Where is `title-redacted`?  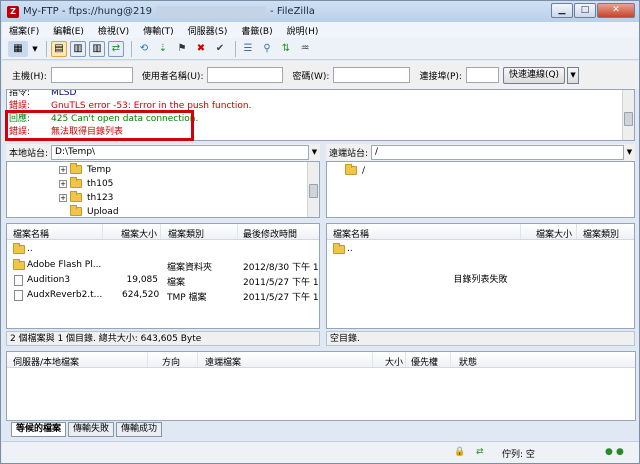 title-redacted is located at coordinates (211, 11).